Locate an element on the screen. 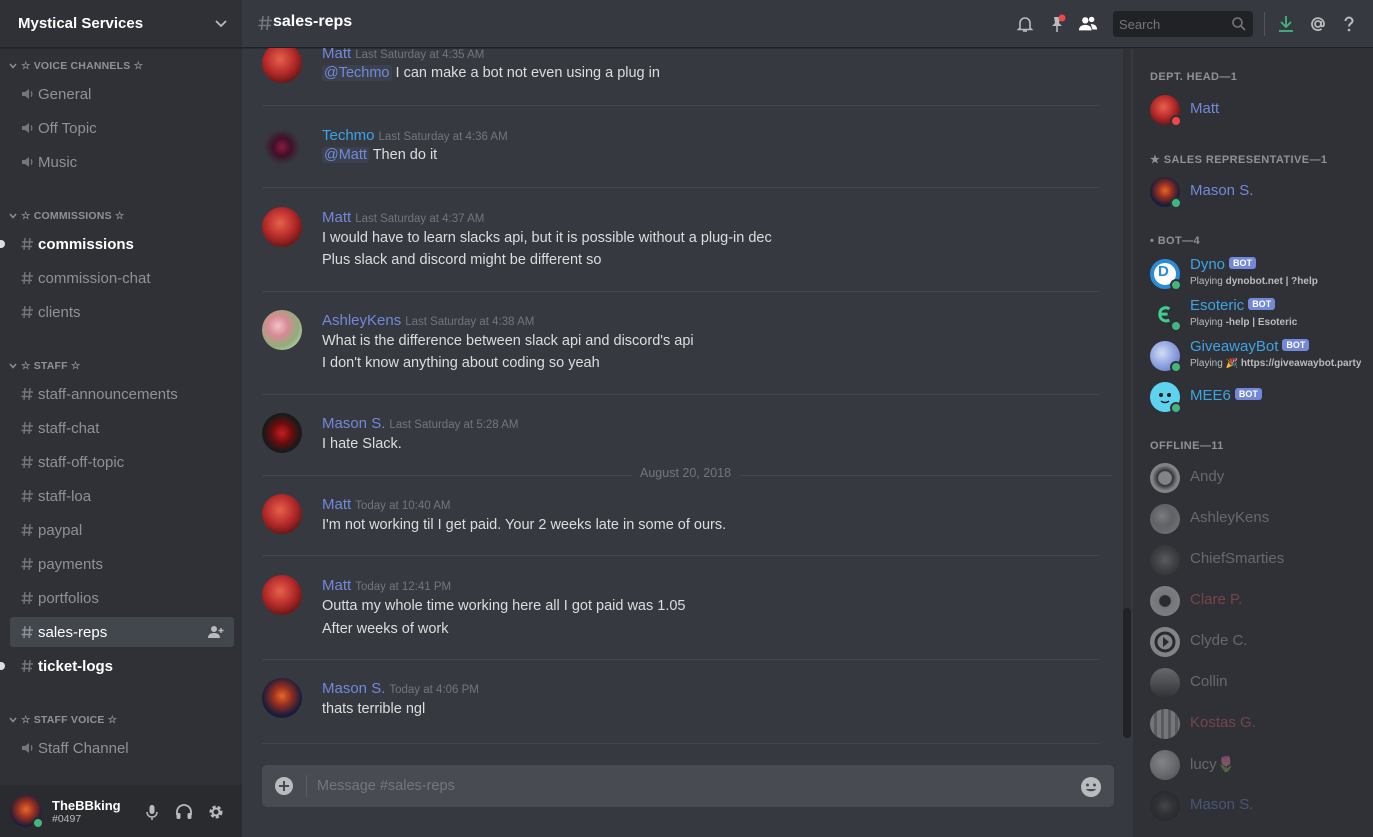  server-header: Mystical Services is located at coordinates (121, 24).